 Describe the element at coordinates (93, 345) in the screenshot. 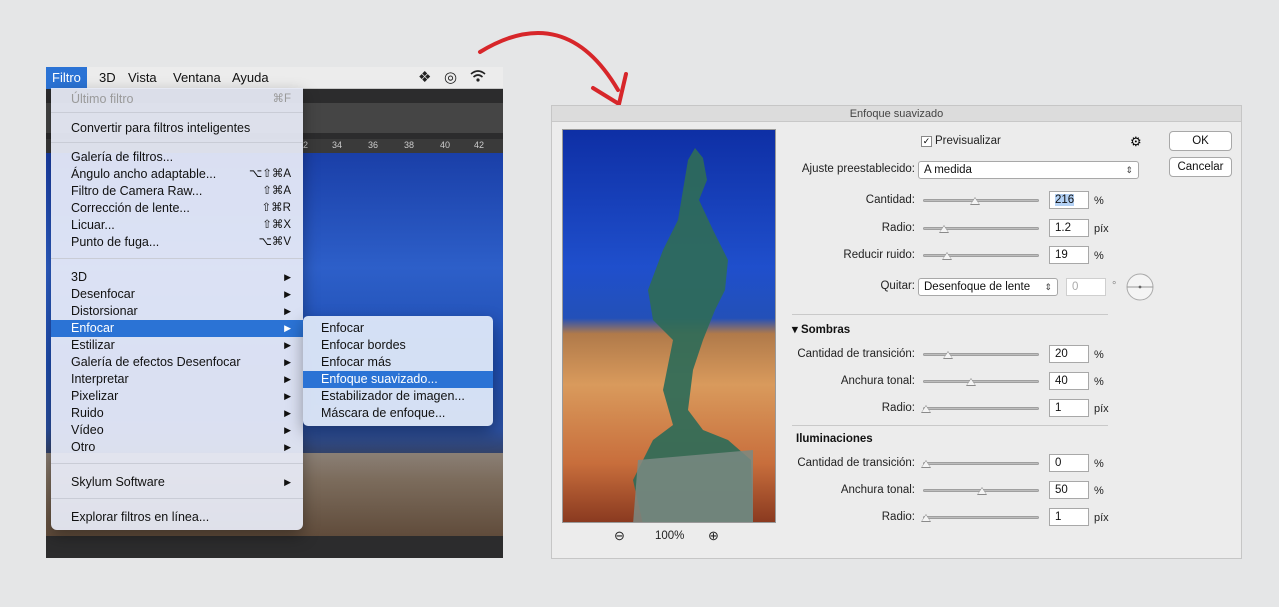

I see `menu-item-label: Estilizar` at that location.